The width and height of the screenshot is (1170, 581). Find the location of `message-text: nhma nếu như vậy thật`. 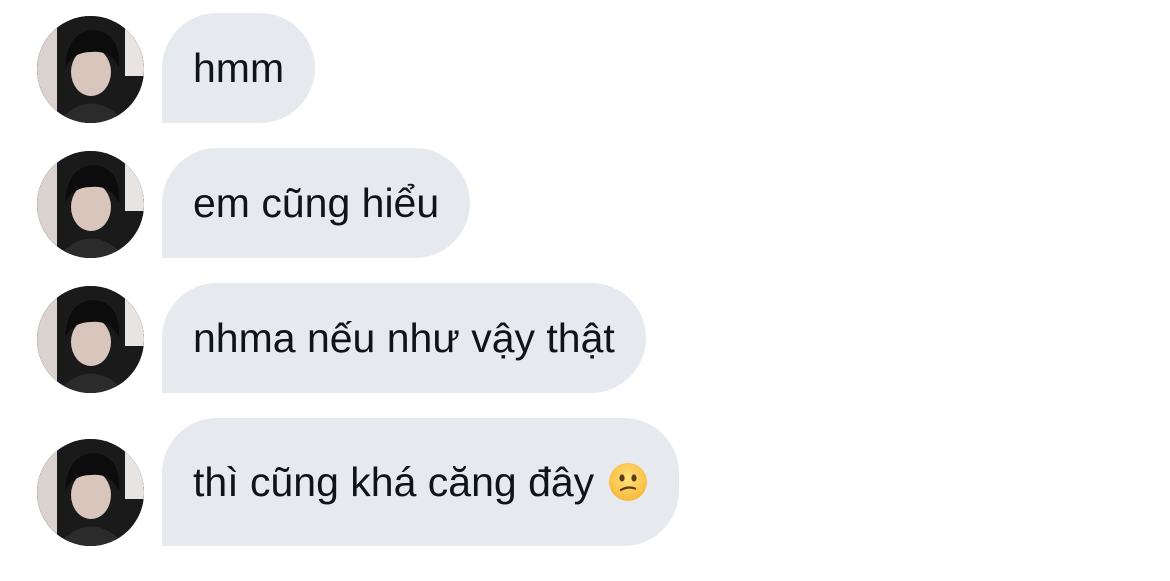

message-text: nhma nếu như vậy thật is located at coordinates (404, 337).